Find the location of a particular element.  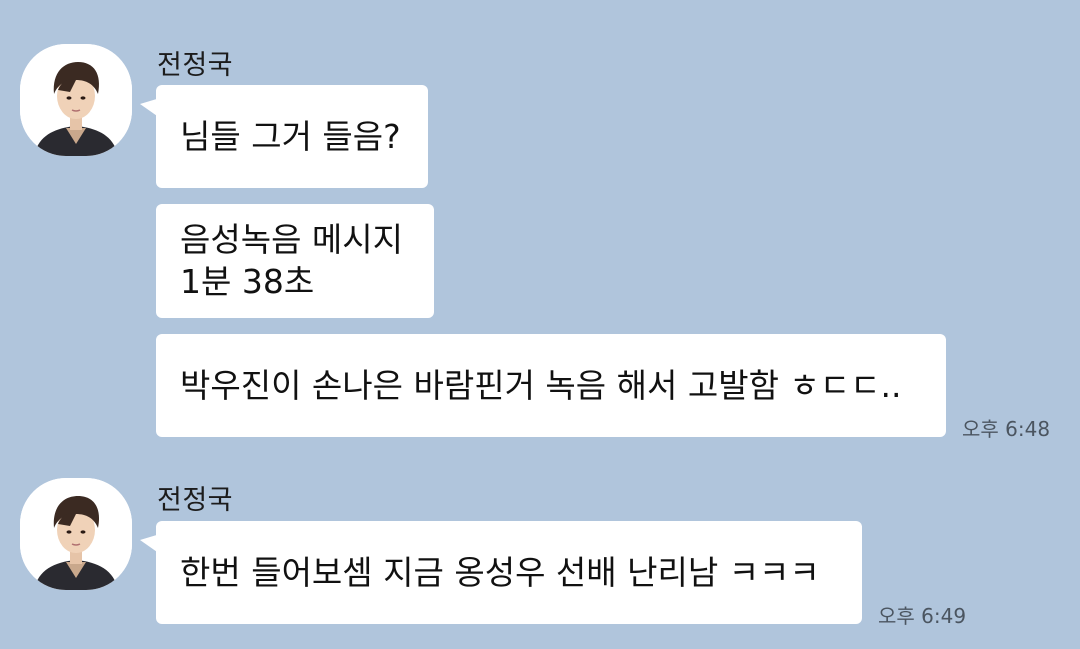

message-time: 오후 6:49 is located at coordinates (922, 616).